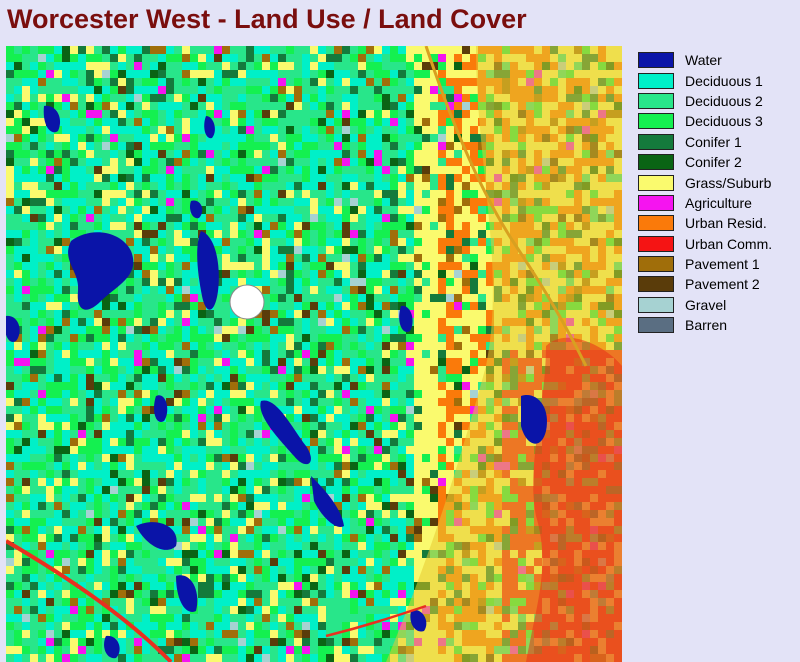 Image resolution: width=800 pixels, height=662 pixels. I want to click on legend-item: Barren, so click(719, 325).